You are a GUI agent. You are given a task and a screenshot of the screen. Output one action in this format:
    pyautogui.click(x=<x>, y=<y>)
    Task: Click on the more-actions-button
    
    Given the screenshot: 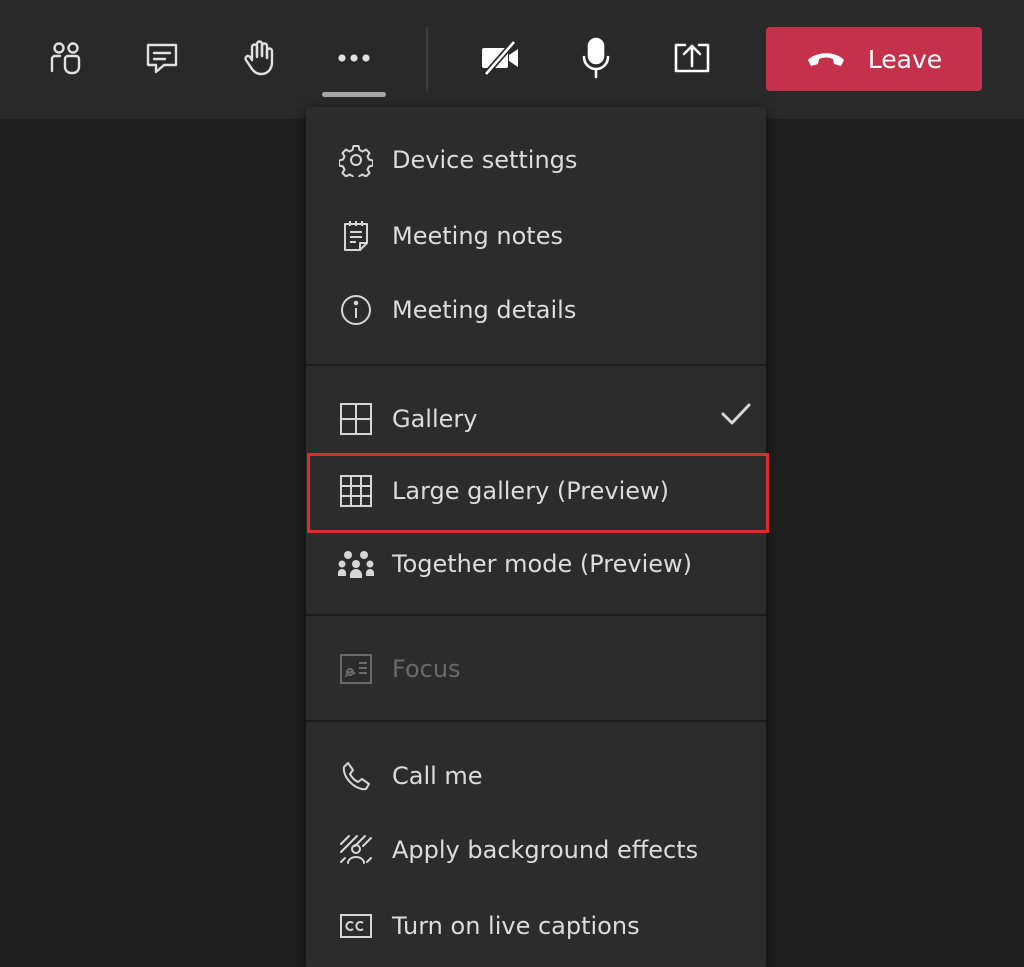 What is the action you would take?
    pyautogui.click(x=354, y=58)
    